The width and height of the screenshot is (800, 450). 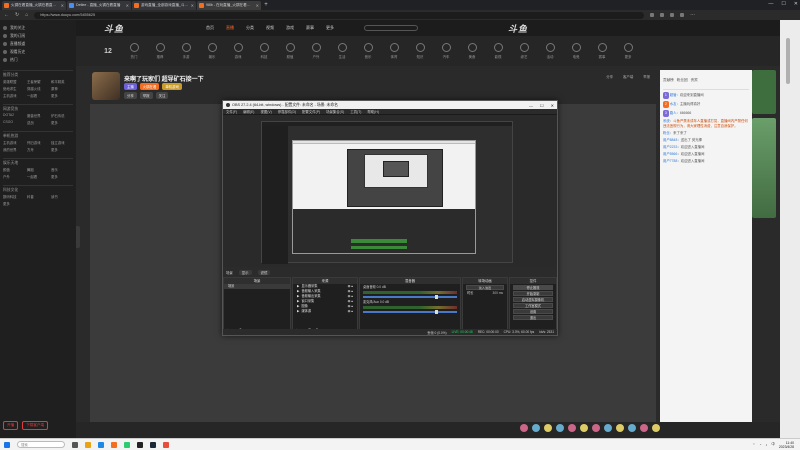 What do you see at coordinates (668, 80) in the screenshot?
I see `chat-tab: 贡献榜` at bounding box center [668, 80].